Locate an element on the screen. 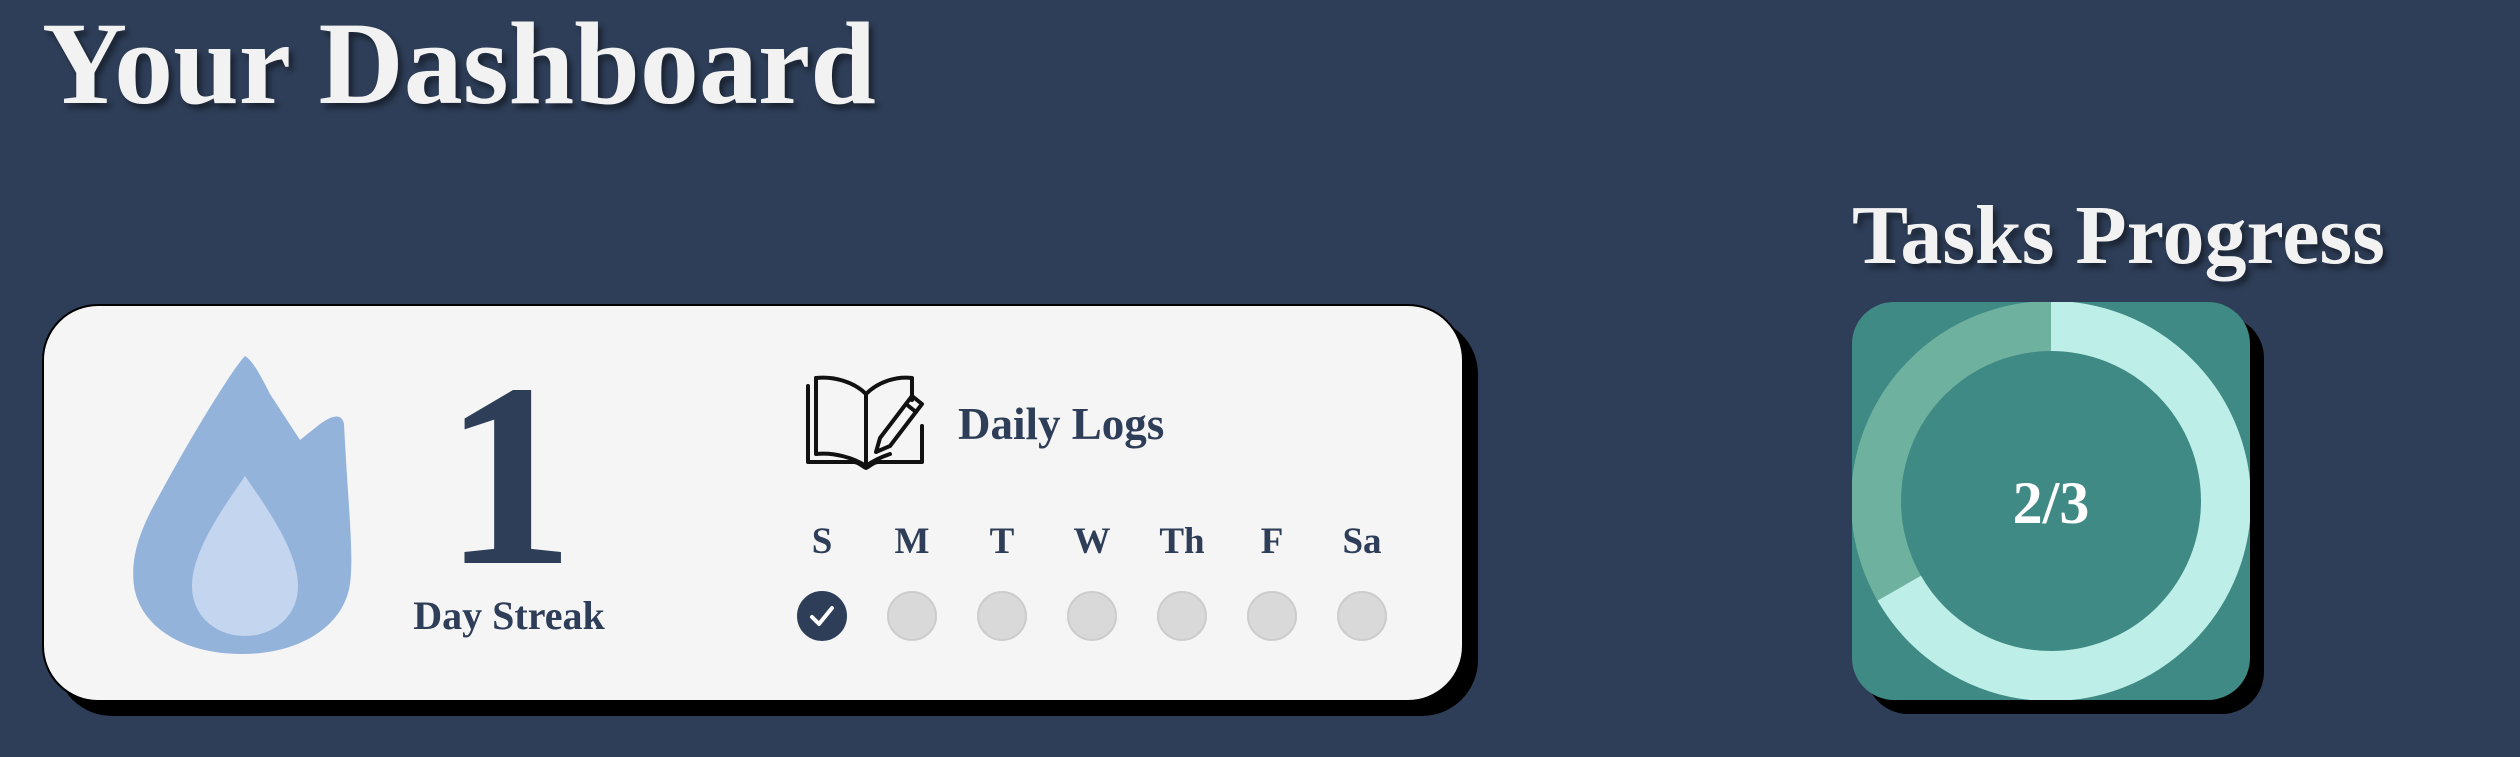  progress-fraction-label: 2/3 is located at coordinates (2051, 503).